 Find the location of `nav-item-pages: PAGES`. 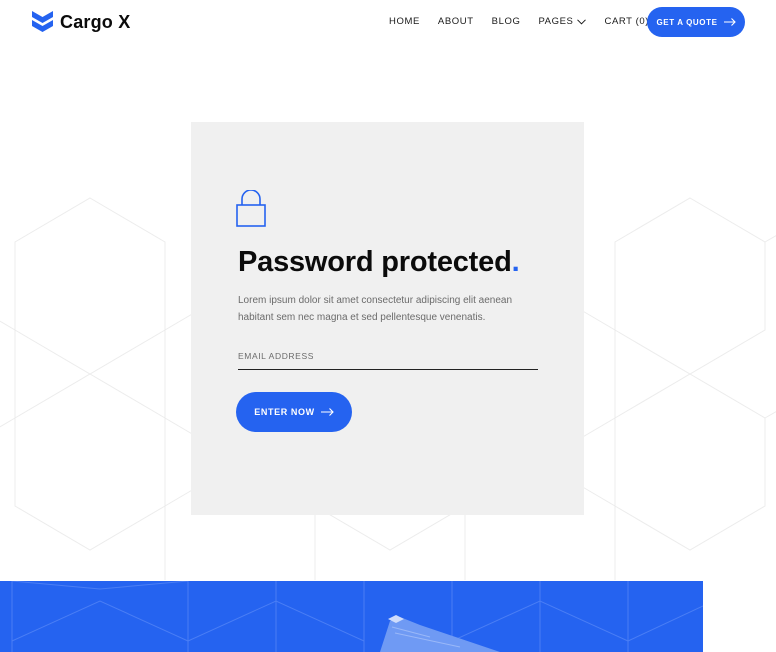

nav-item-pages: PAGES is located at coordinates (562, 21).